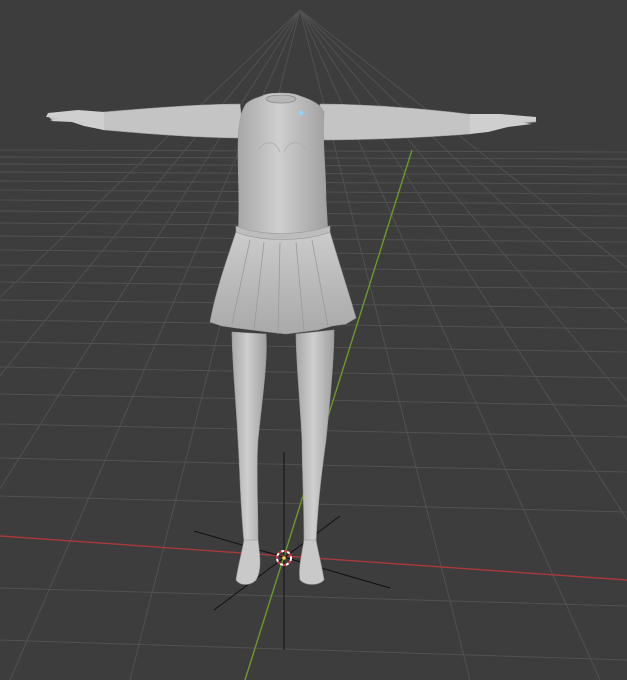 The height and width of the screenshot is (680, 627). I want to click on object-origin-point, so click(301, 113).